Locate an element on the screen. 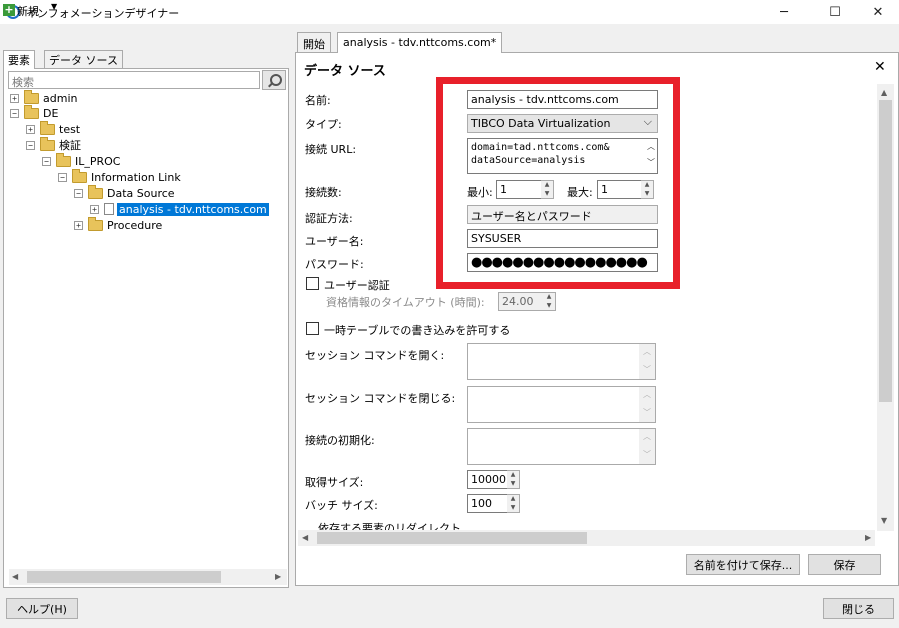 The image size is (899, 628). tree-item-label: Information Link is located at coordinates (136, 177).